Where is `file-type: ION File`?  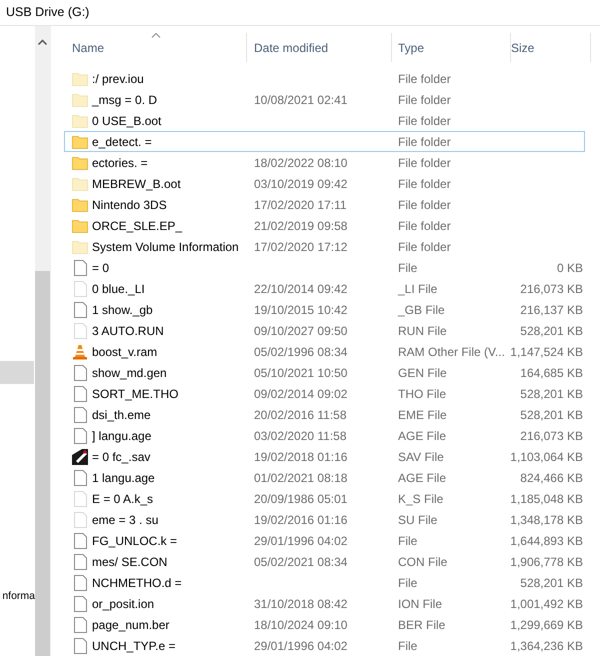 file-type: ION File is located at coordinates (420, 603).